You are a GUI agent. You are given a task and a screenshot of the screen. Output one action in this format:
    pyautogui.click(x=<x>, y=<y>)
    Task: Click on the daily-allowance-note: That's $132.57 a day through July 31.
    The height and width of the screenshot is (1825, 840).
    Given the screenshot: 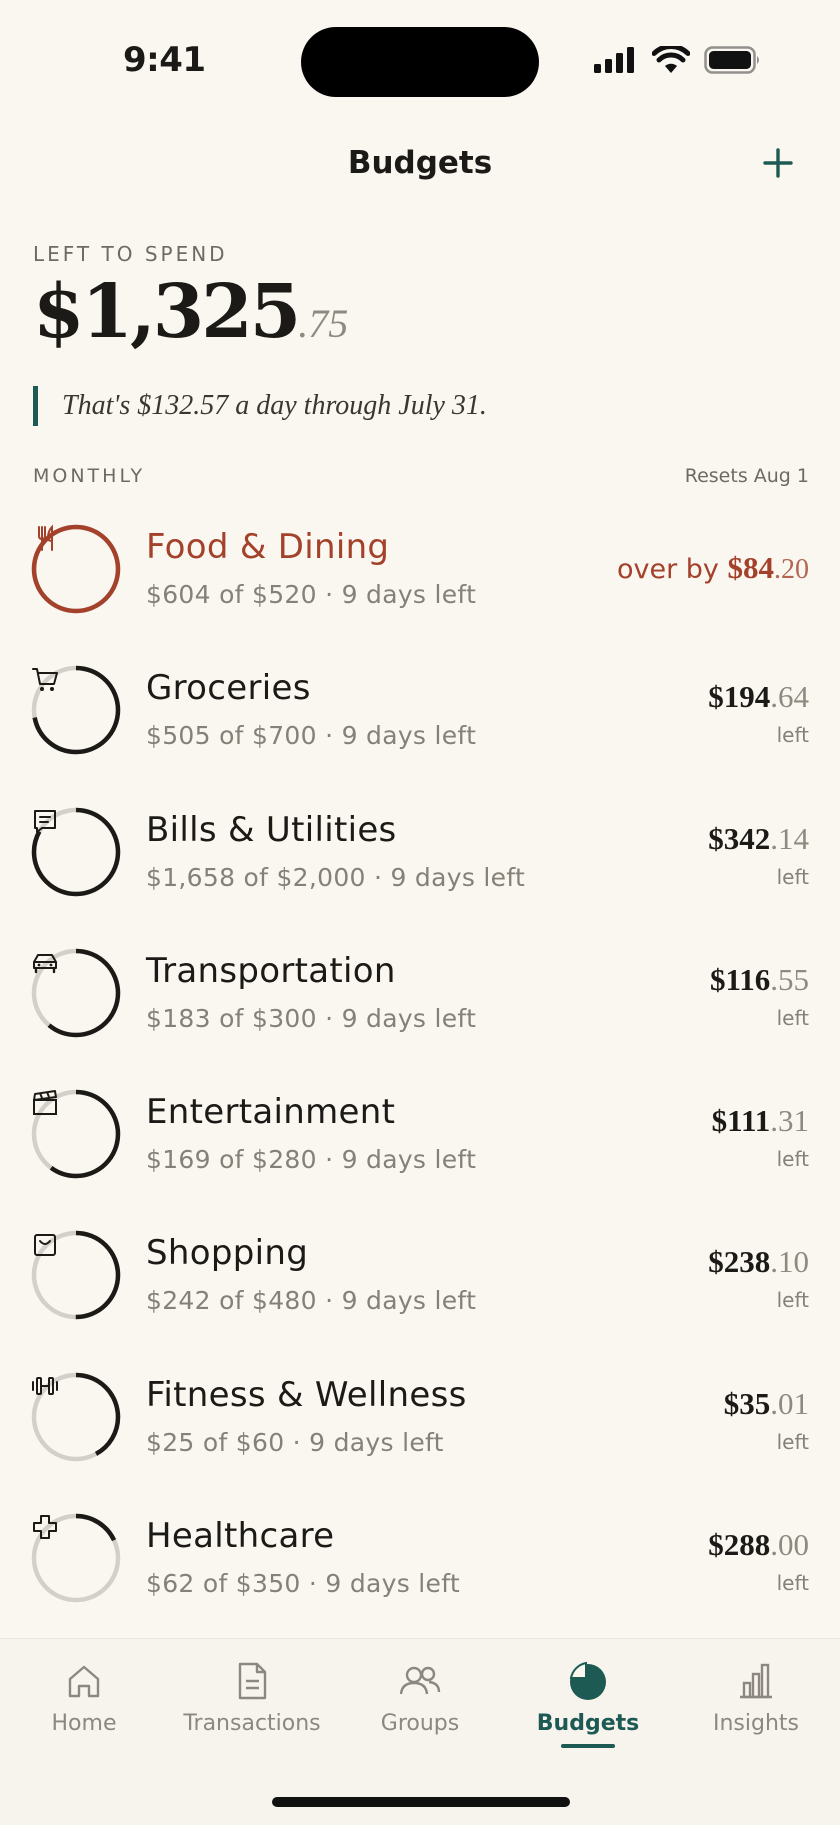 What is the action you would take?
    pyautogui.click(x=423, y=406)
    